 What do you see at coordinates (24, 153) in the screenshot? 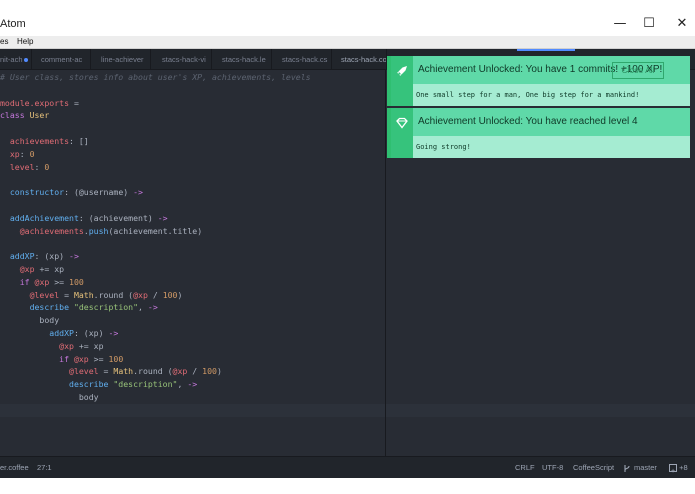
I see `code-token: :` at bounding box center [24, 153].